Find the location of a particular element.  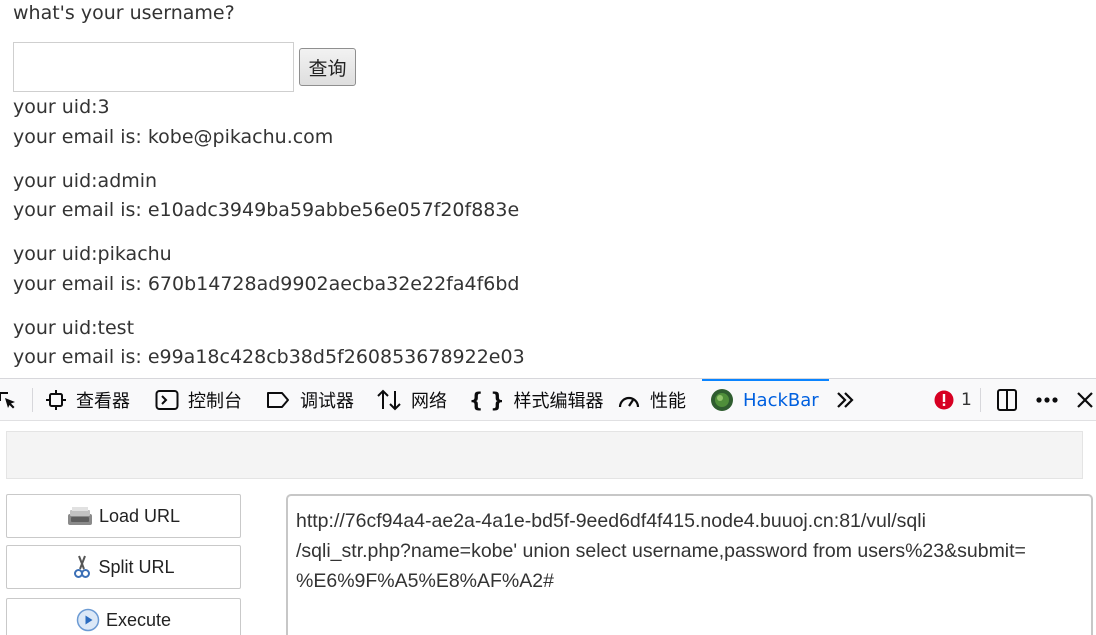

error-count: 1 is located at coordinates (966, 400).